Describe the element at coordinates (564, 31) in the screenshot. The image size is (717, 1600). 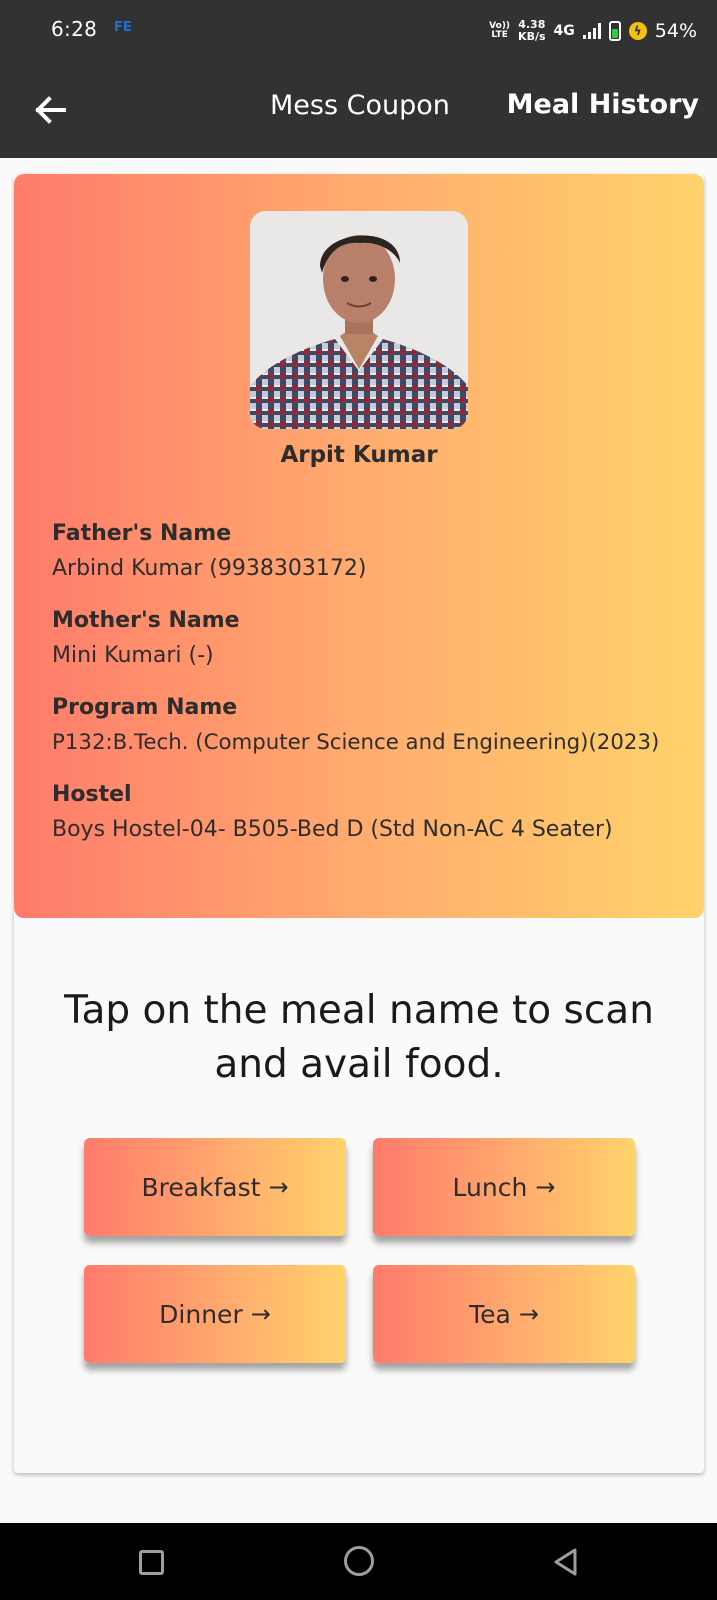
I see `network-type: 4G` at that location.